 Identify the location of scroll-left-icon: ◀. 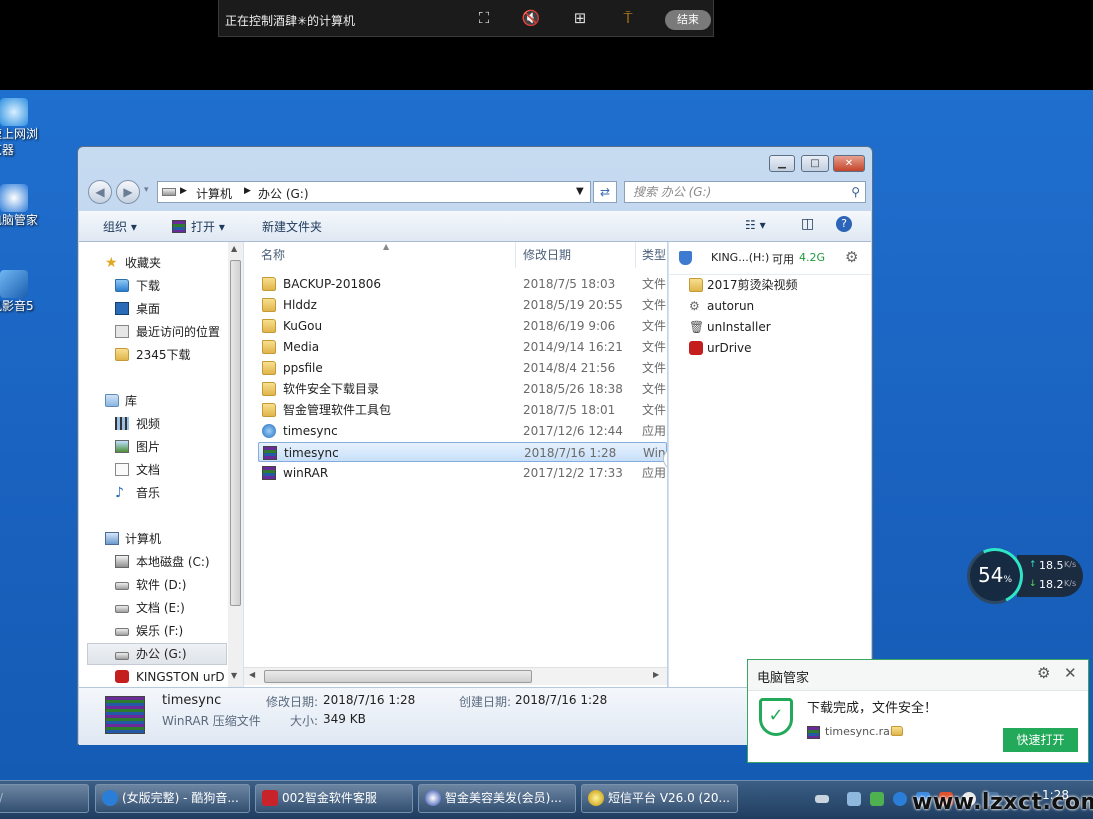
(252, 674).